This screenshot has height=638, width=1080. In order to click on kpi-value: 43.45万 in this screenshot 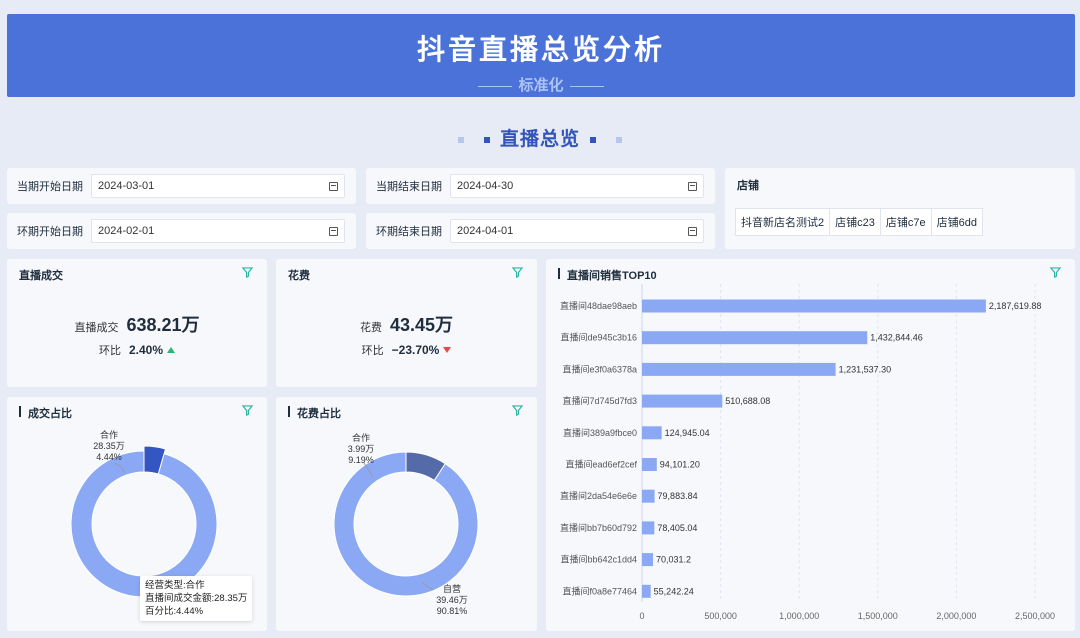, I will do `click(421, 325)`.